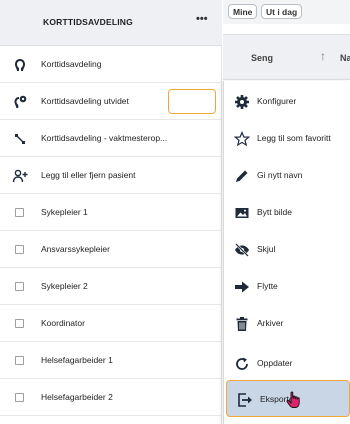 Image resolution: width=350 pixels, height=424 pixels. Describe the element at coordinates (294, 138) in the screenshot. I see `menu-item-label: Legg til som favoritt` at that location.